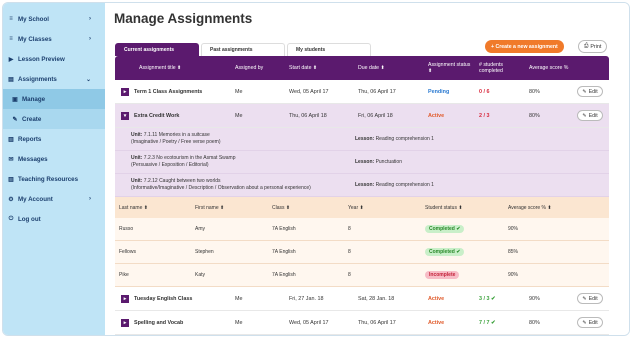 Image resolution: width=634 pixels, height=338 pixels. I want to click on students-completed: 2 / 3, so click(484, 115).